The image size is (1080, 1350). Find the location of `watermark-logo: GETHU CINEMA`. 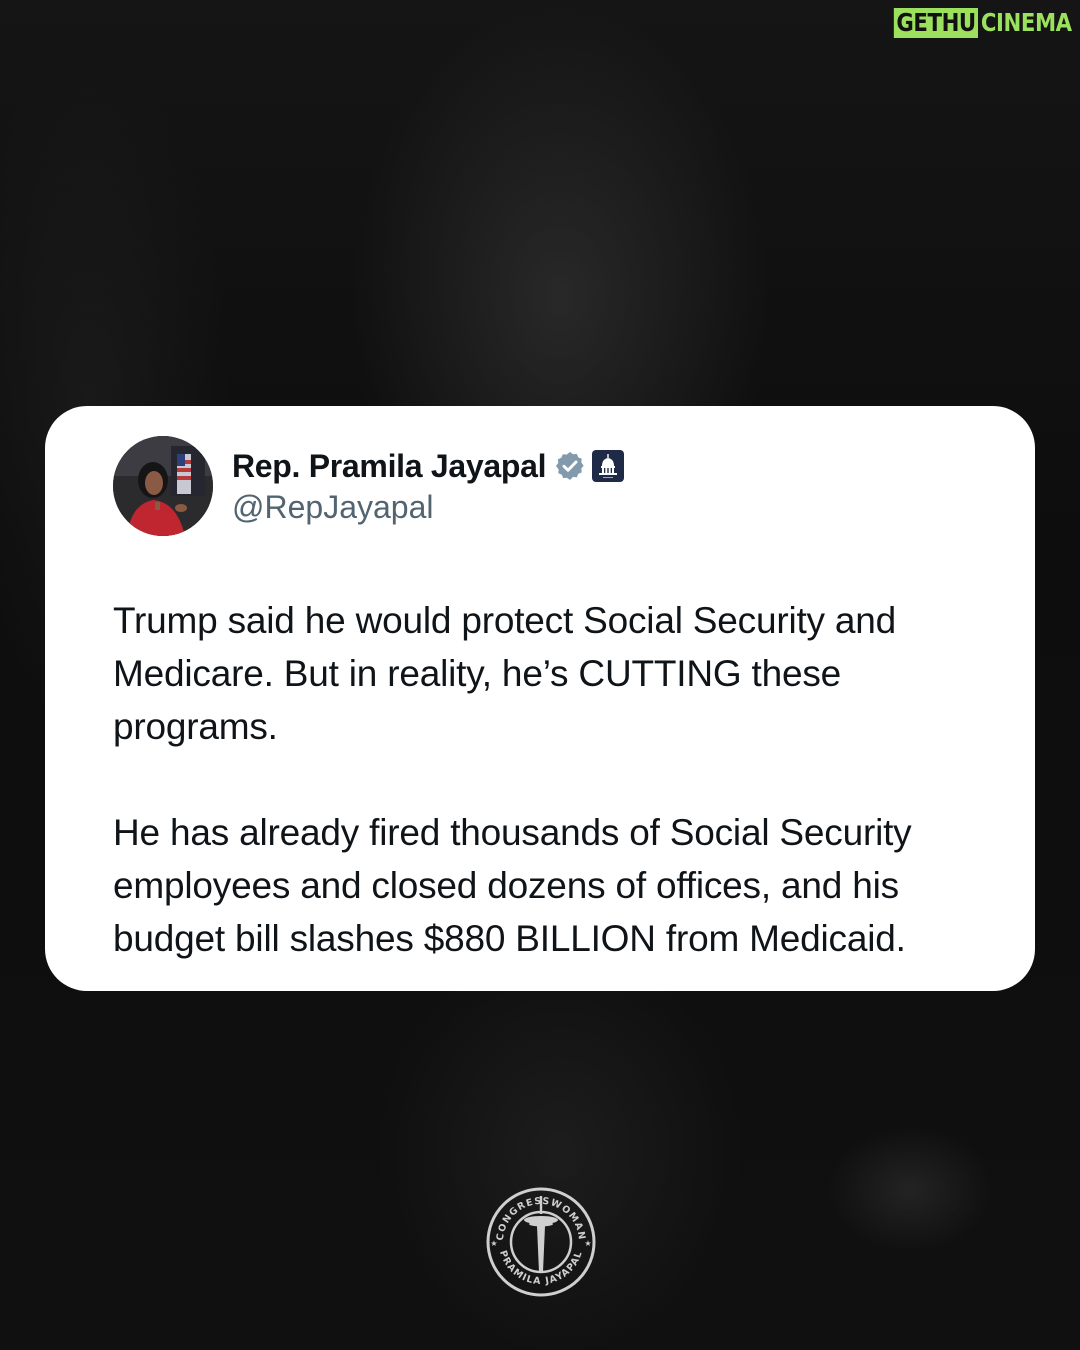

watermark-logo: GETHU CINEMA is located at coordinates (983, 23).